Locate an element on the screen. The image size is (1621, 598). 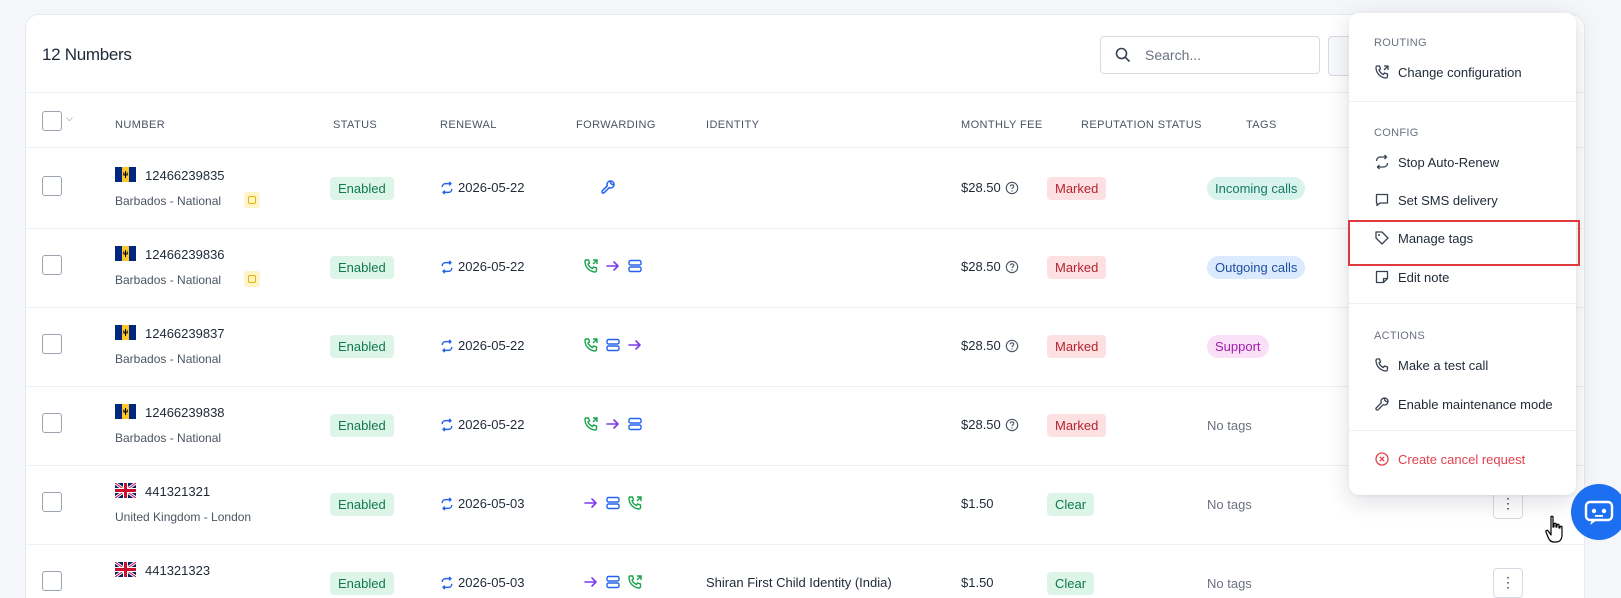
menu-item-label: Enable maintenance mode is located at coordinates (1475, 404).